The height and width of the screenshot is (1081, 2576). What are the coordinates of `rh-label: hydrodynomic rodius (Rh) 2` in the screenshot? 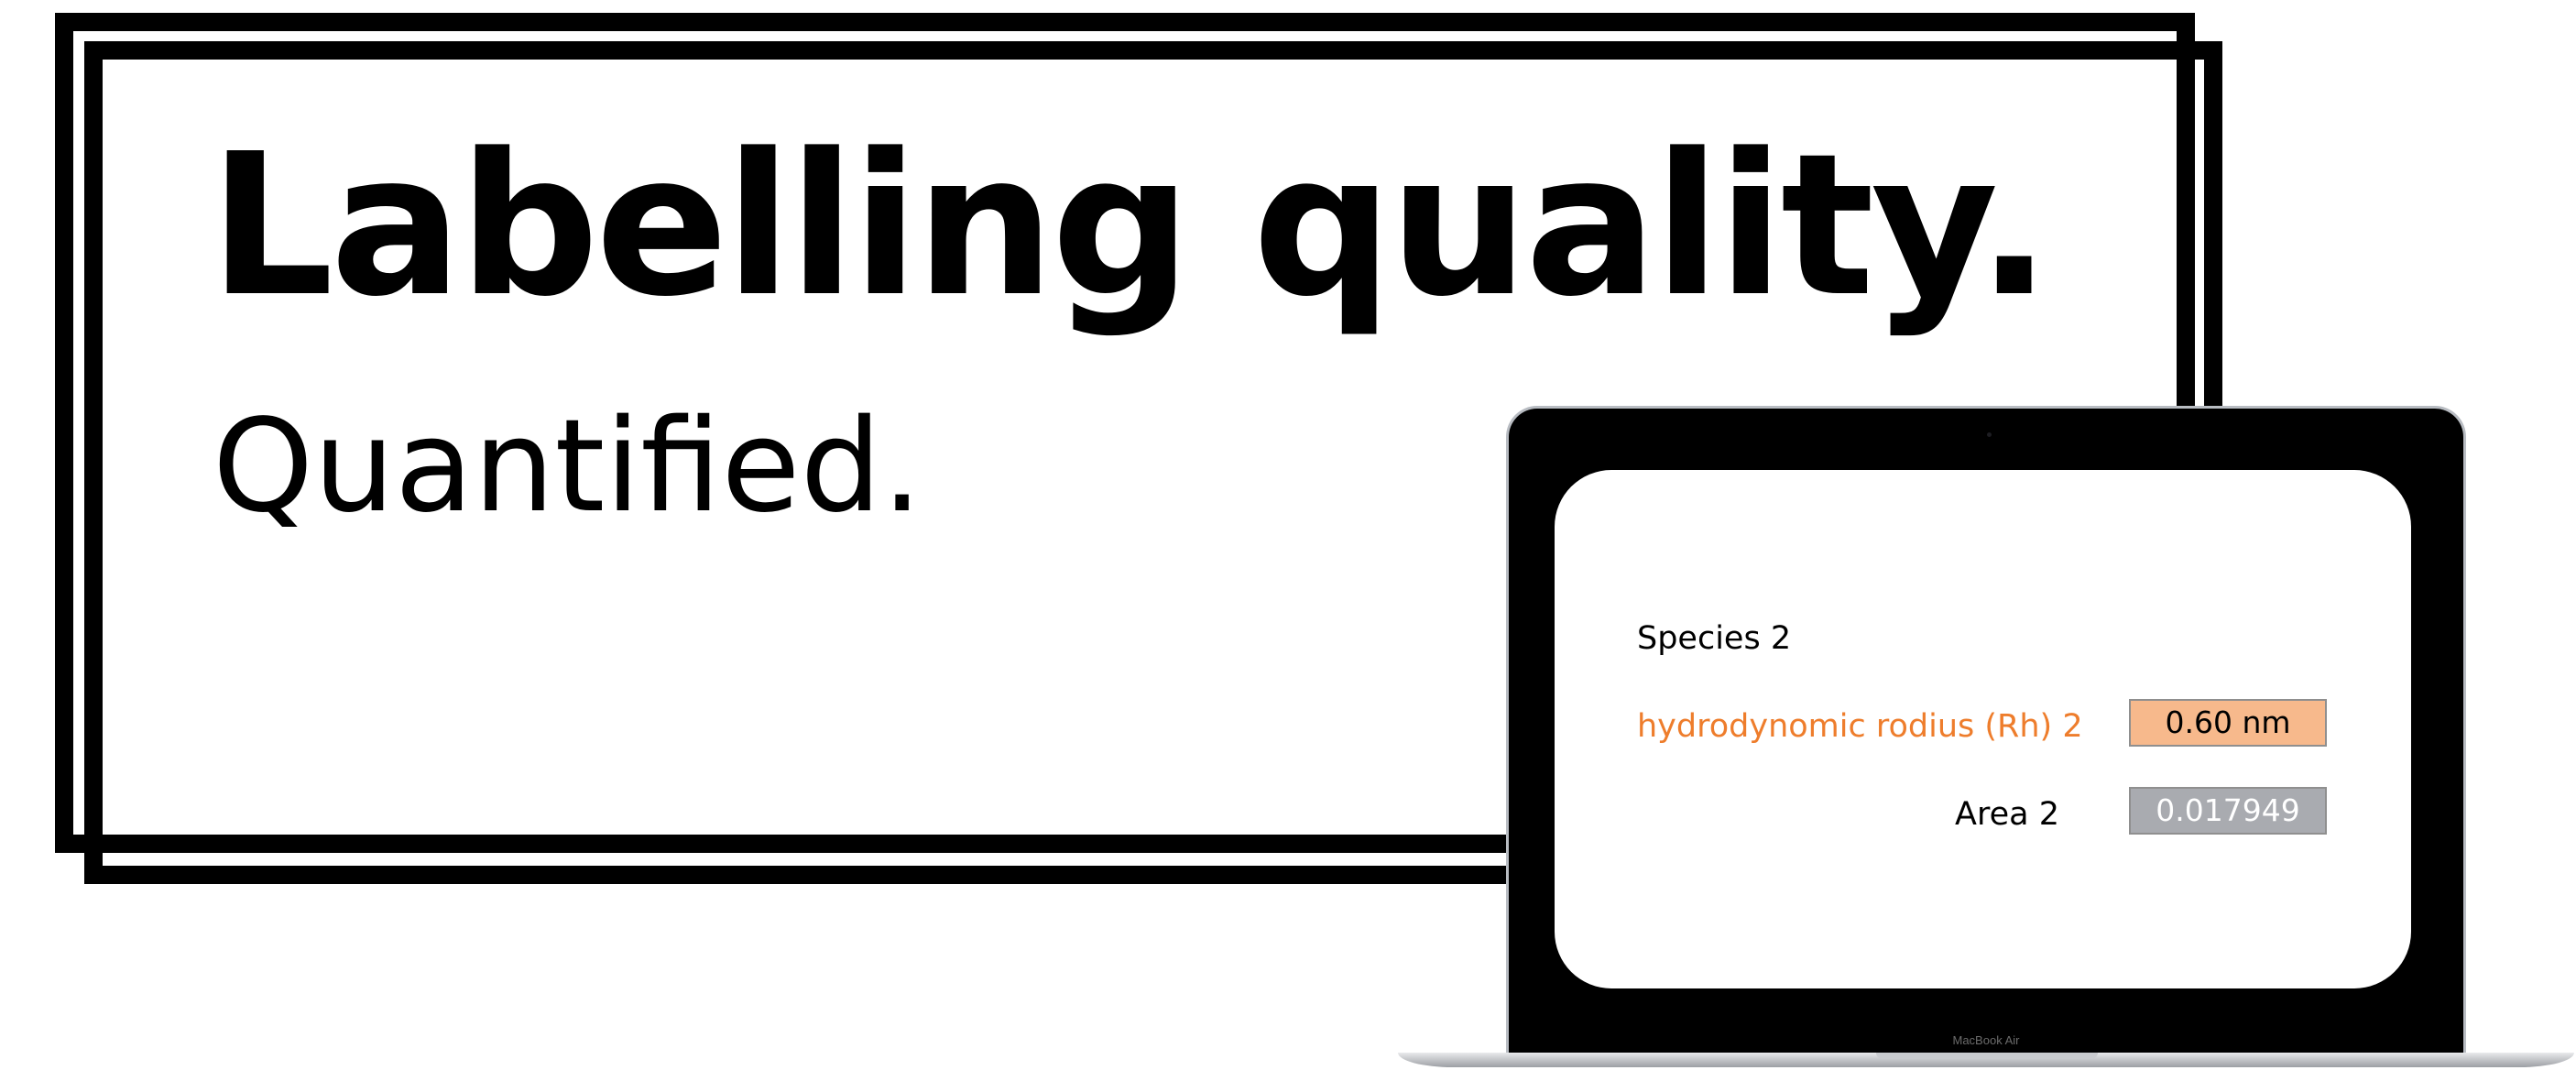 It's located at (1860, 726).